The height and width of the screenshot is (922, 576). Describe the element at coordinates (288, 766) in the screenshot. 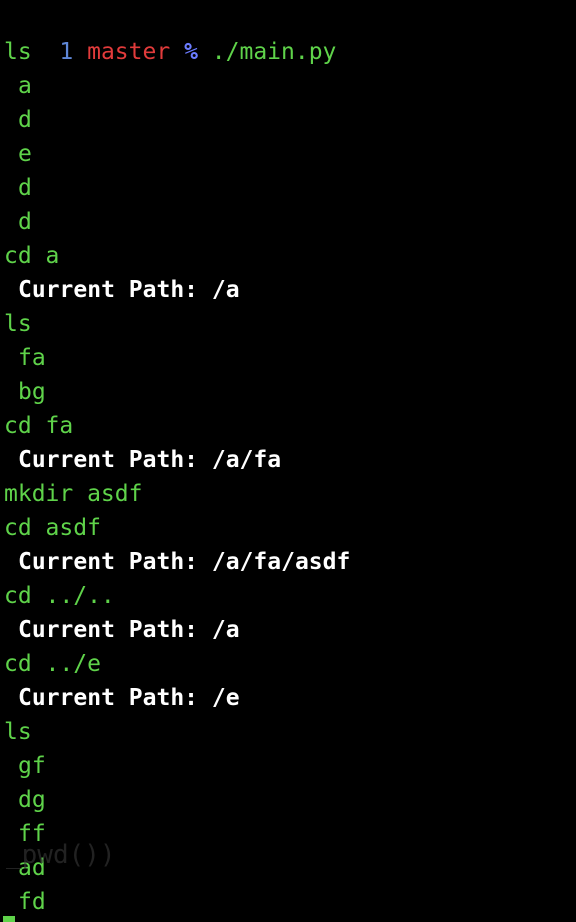

I see `listing-line: gf` at that location.